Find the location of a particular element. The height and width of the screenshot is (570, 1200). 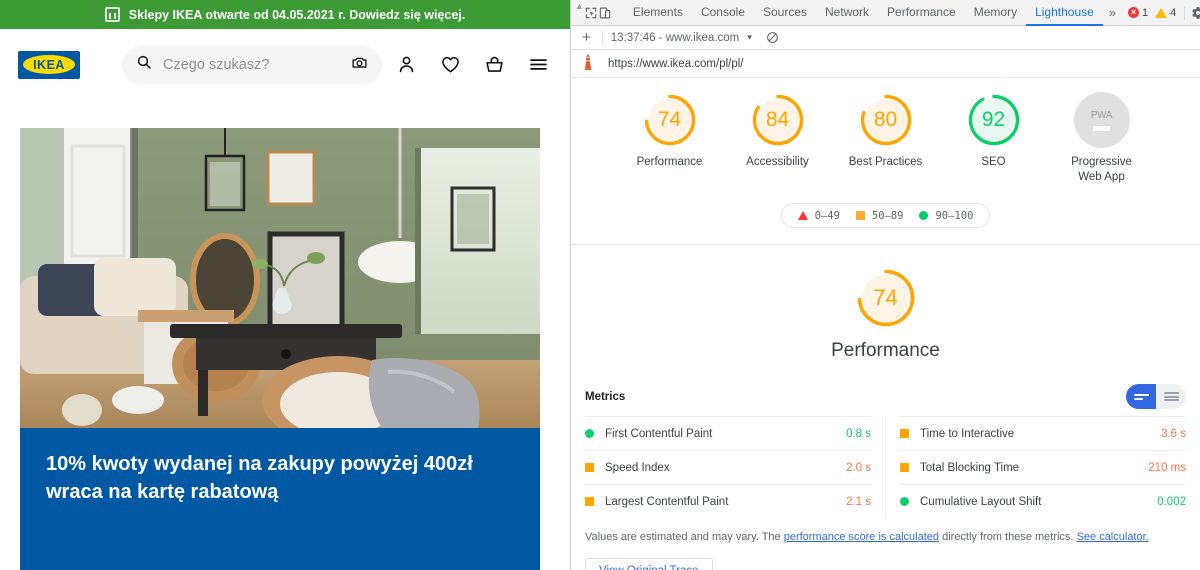

new-report-button: + is located at coordinates (586, 37).